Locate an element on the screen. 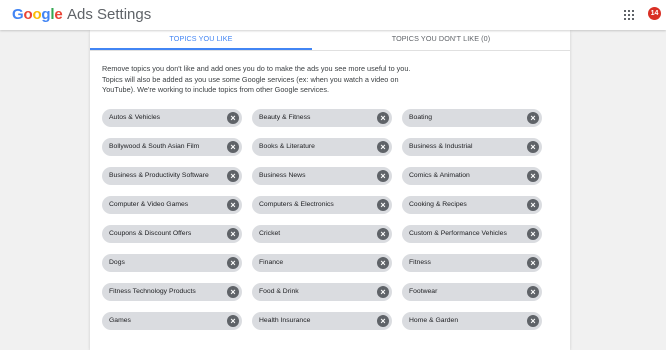 This screenshot has height=350, width=666. topic-label: Finance is located at coordinates (271, 262).